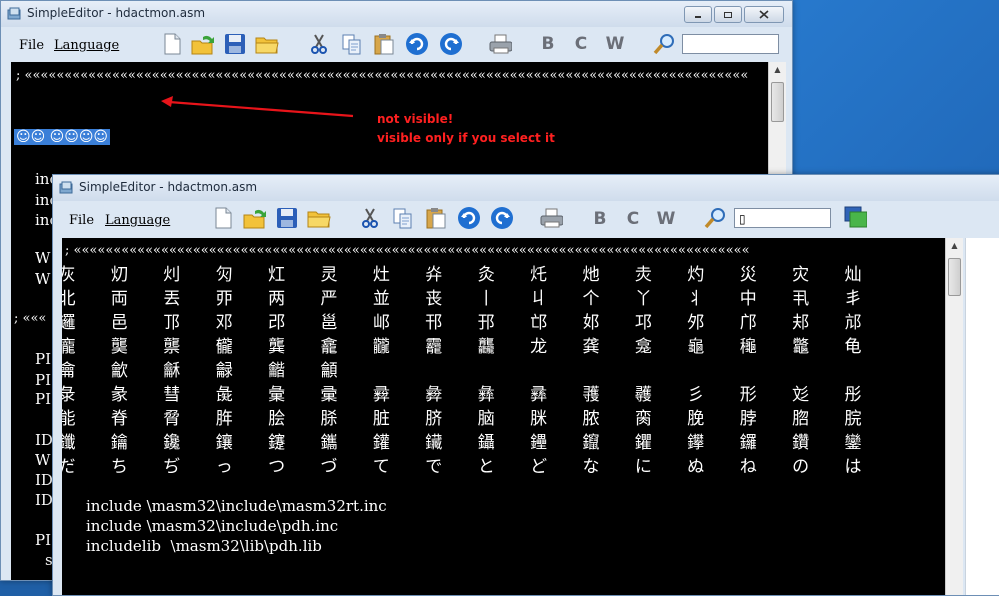 The width and height of the screenshot is (999, 596). Describe the element at coordinates (696, 395) in the screenshot. I see `cjk-char: 彡` at that location.